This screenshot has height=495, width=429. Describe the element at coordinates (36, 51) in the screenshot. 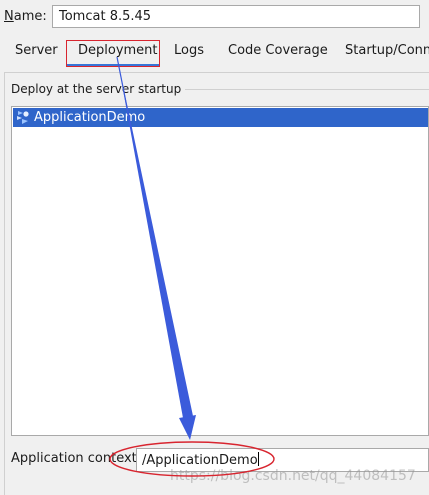

I see `tab-server: Server` at that location.